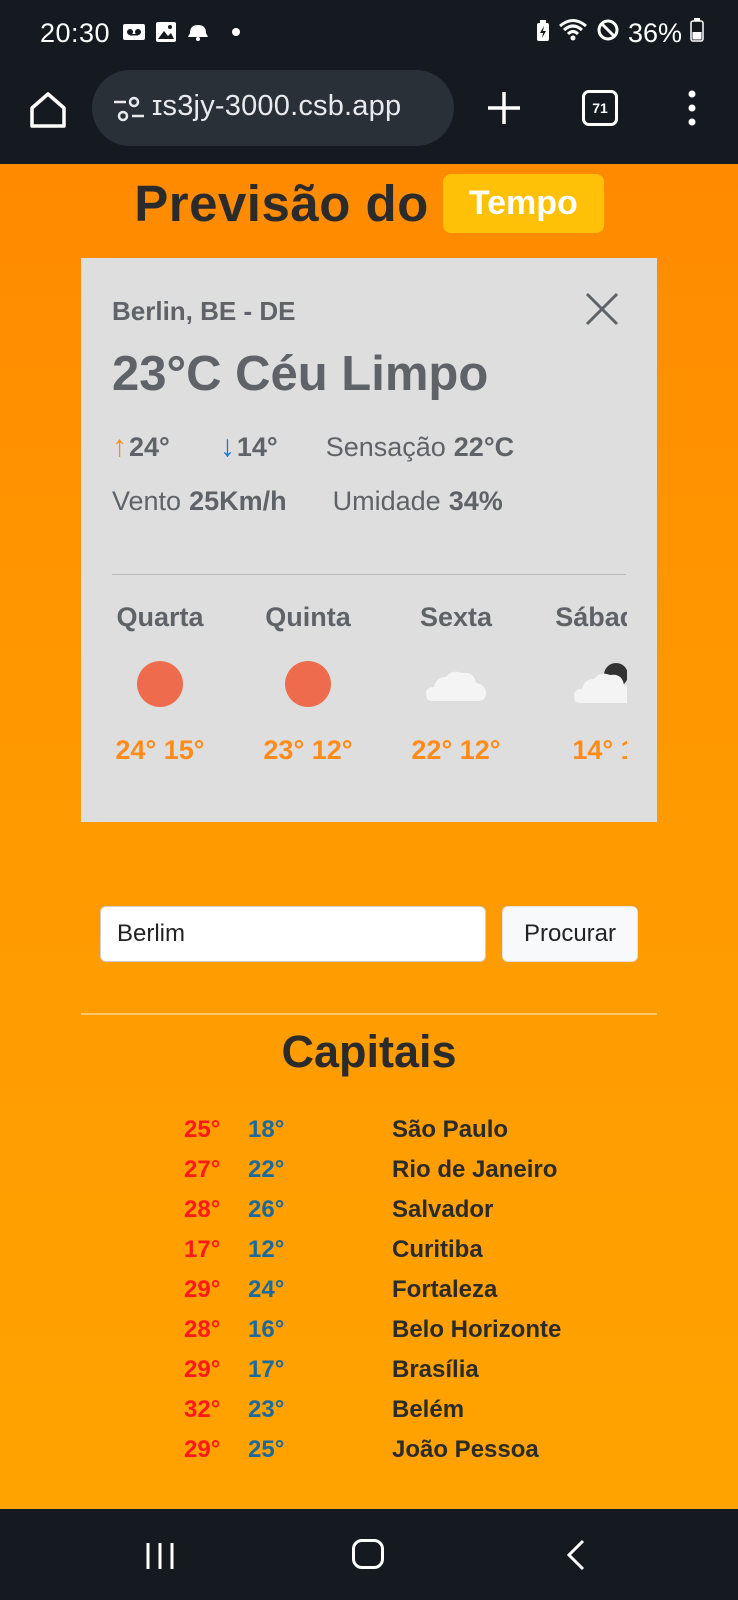 The height and width of the screenshot is (1600, 738). I want to click on home-nav-icon, so click(368, 1554).